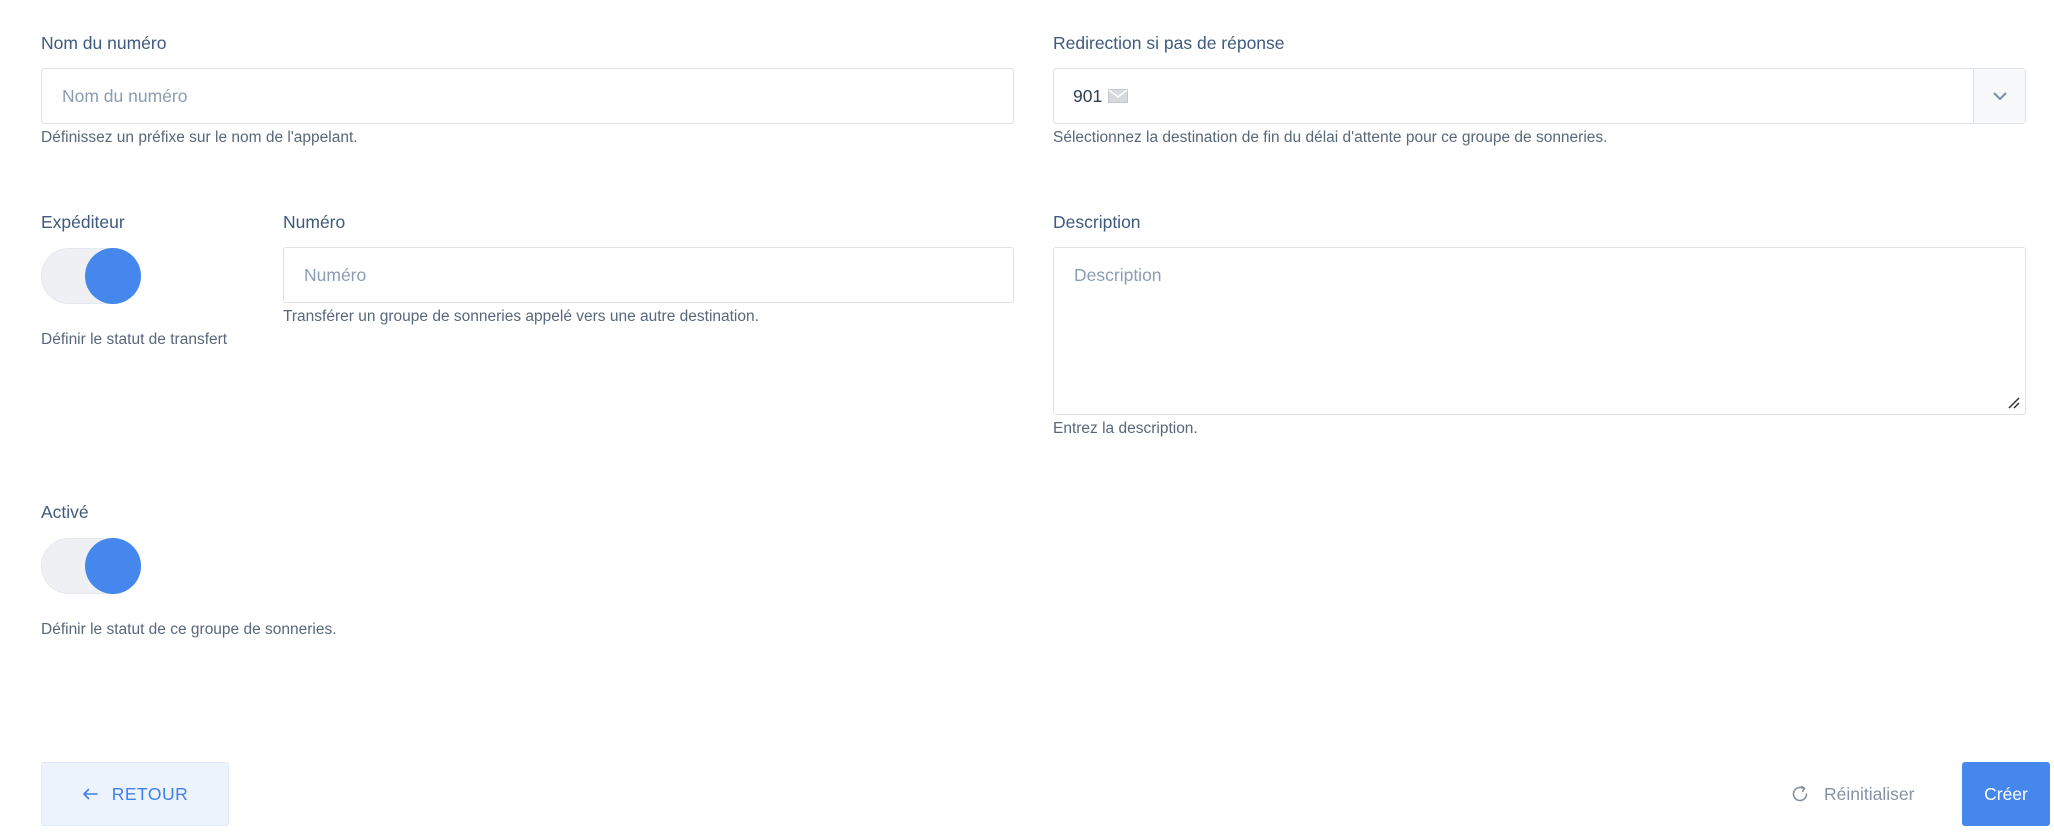  What do you see at coordinates (90, 794) in the screenshot?
I see `arrow-left-icon` at bounding box center [90, 794].